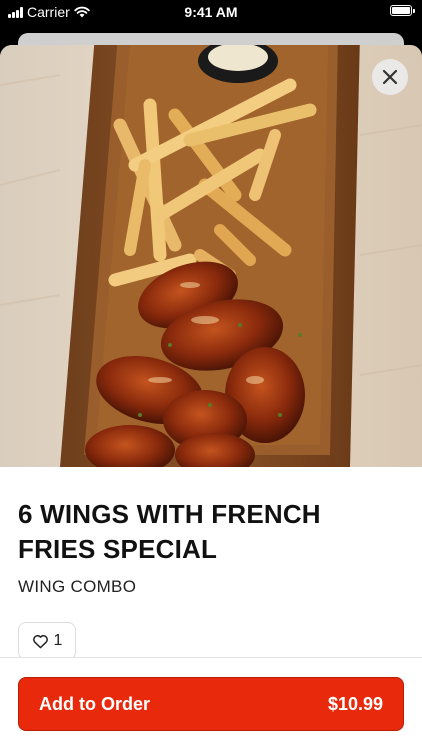 Image resolution: width=422 pixels, height=750 pixels. I want to click on add-to-order-button: Add to Order $10.99, so click(211, 704).